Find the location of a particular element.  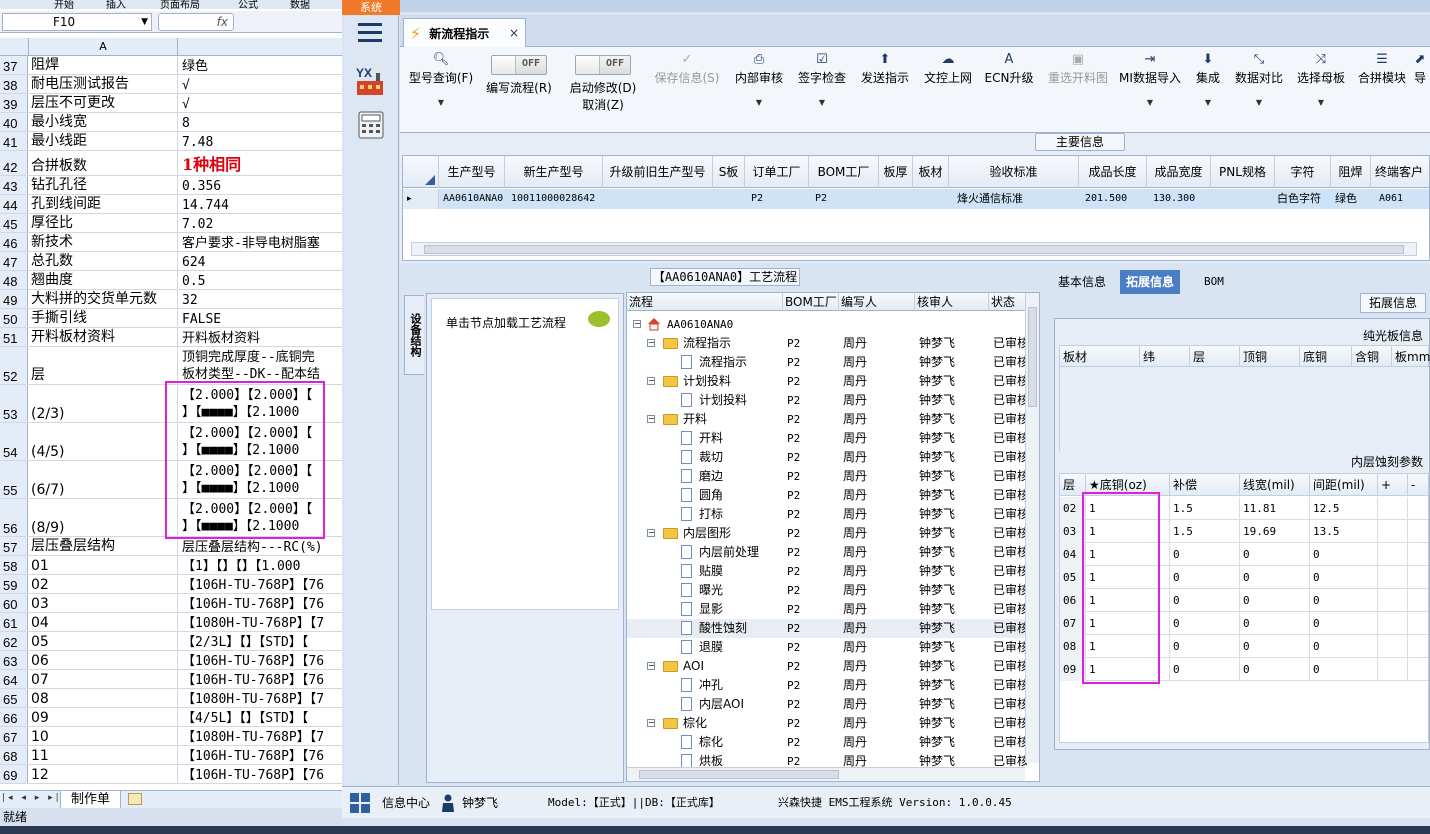

layer-cell: 13.5 is located at coordinates (1344, 531).